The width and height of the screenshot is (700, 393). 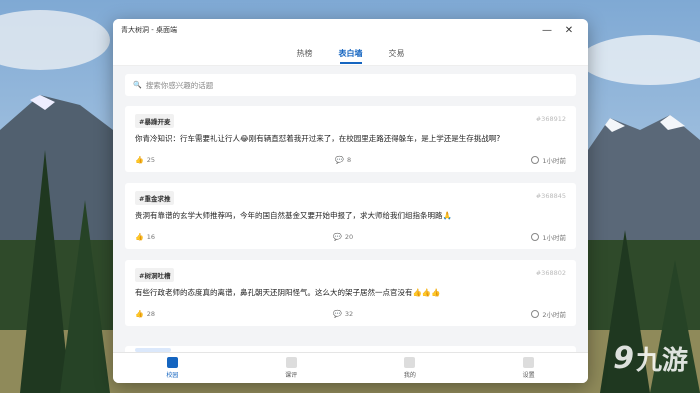 I want to click on like-count: 16, so click(x=150, y=237).